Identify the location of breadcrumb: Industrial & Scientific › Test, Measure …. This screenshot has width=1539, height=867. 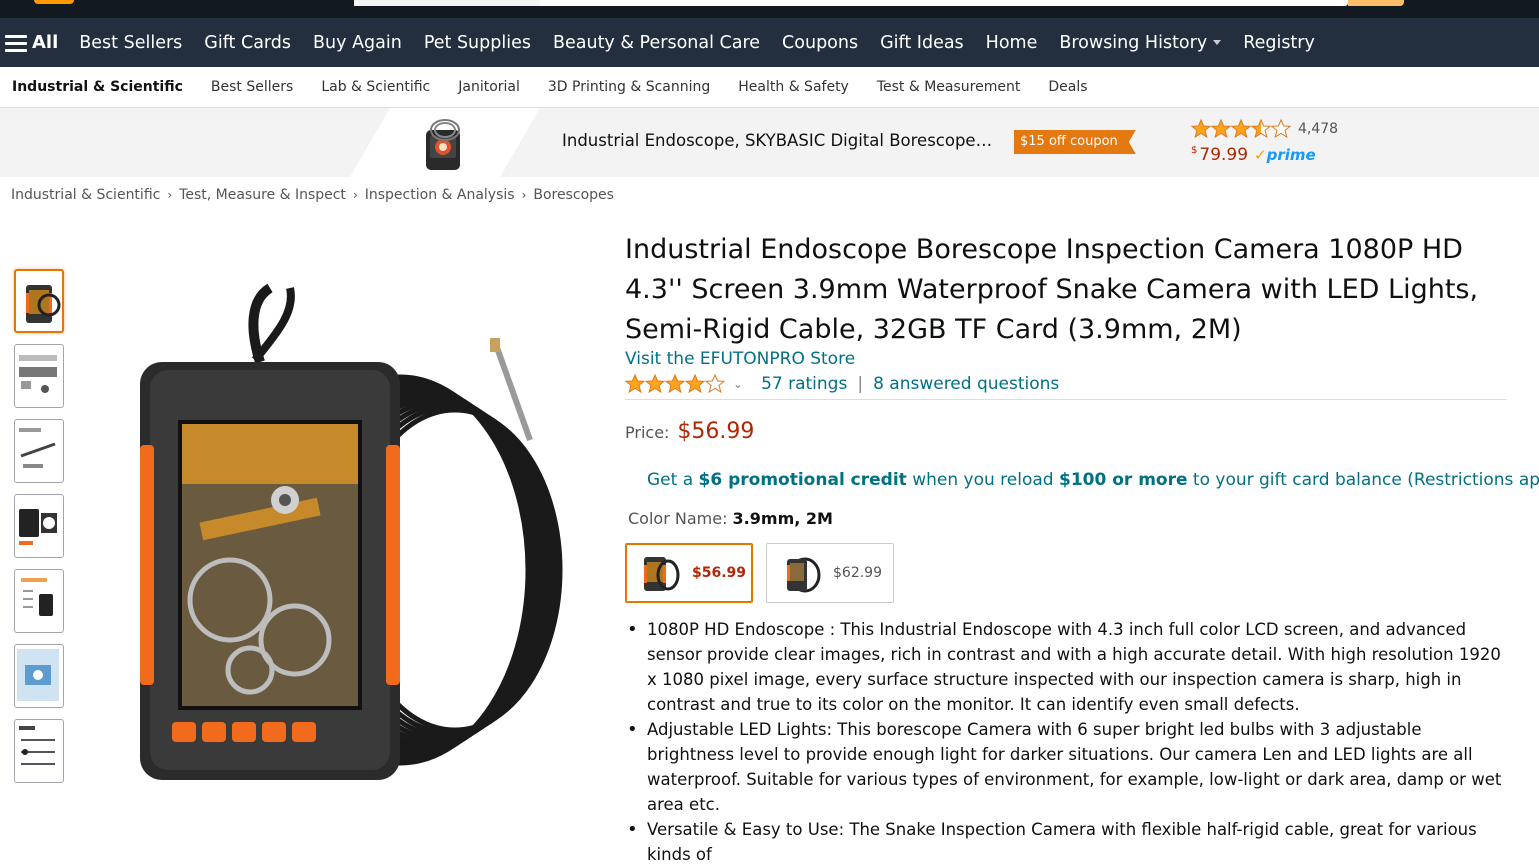
(312, 195).